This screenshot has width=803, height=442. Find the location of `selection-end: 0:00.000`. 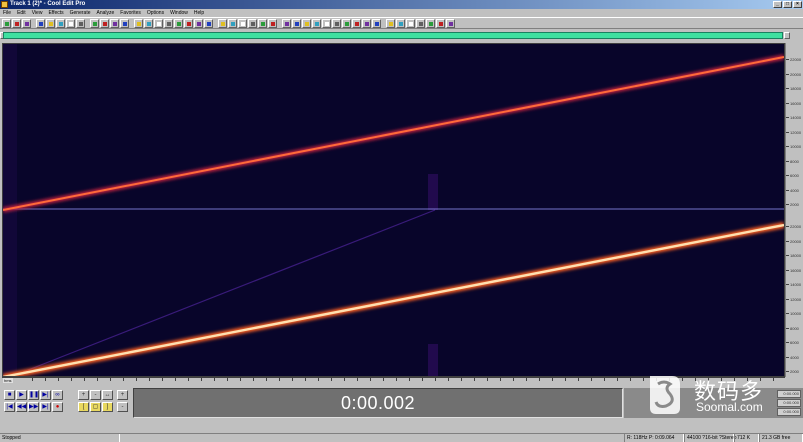

selection-end: 0:00.000 is located at coordinates (789, 403).